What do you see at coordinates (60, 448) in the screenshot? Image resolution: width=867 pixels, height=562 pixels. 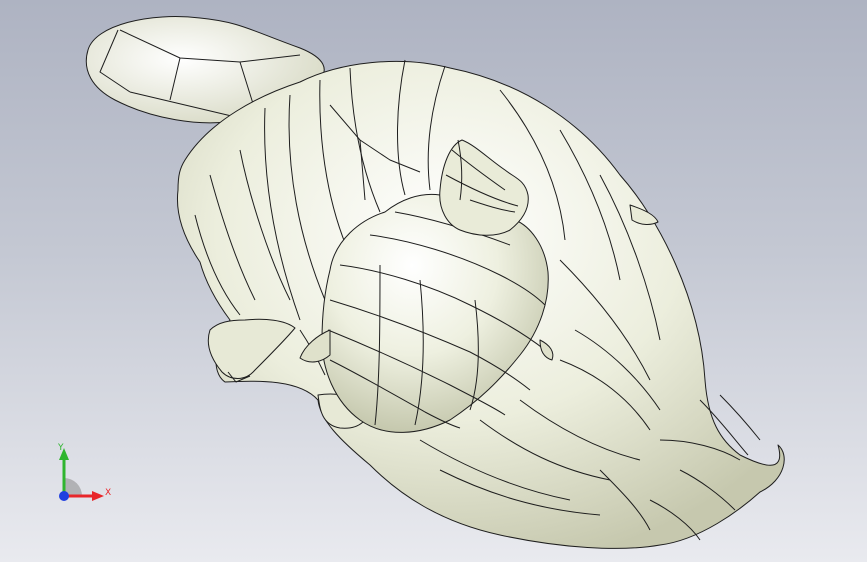 I see `y-axis-label: Y` at bounding box center [60, 448].